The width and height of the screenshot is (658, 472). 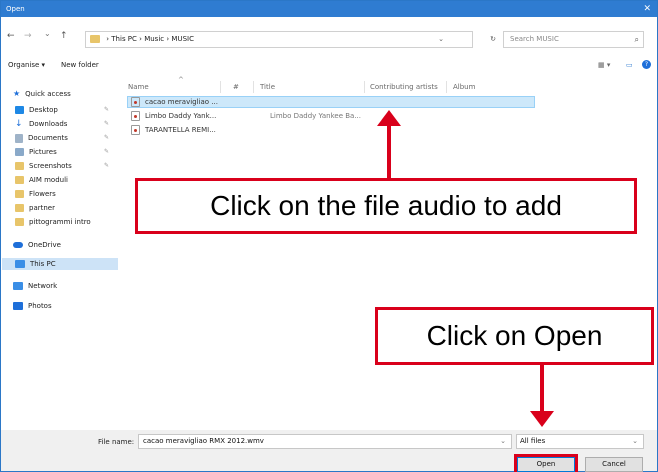 What do you see at coordinates (48, 180) in the screenshot?
I see `sidebar-item-label: AIM moduli` at bounding box center [48, 180].